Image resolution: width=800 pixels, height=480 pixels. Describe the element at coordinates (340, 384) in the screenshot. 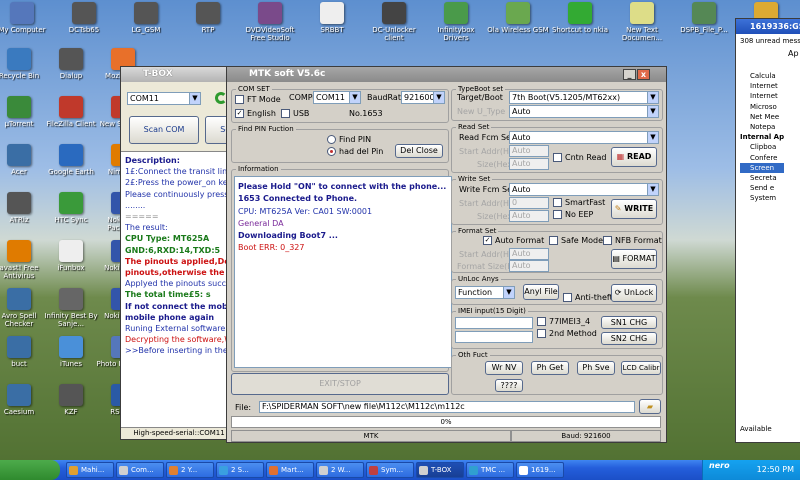

I see `exit-stop-button: EXIT/STOP` at that location.